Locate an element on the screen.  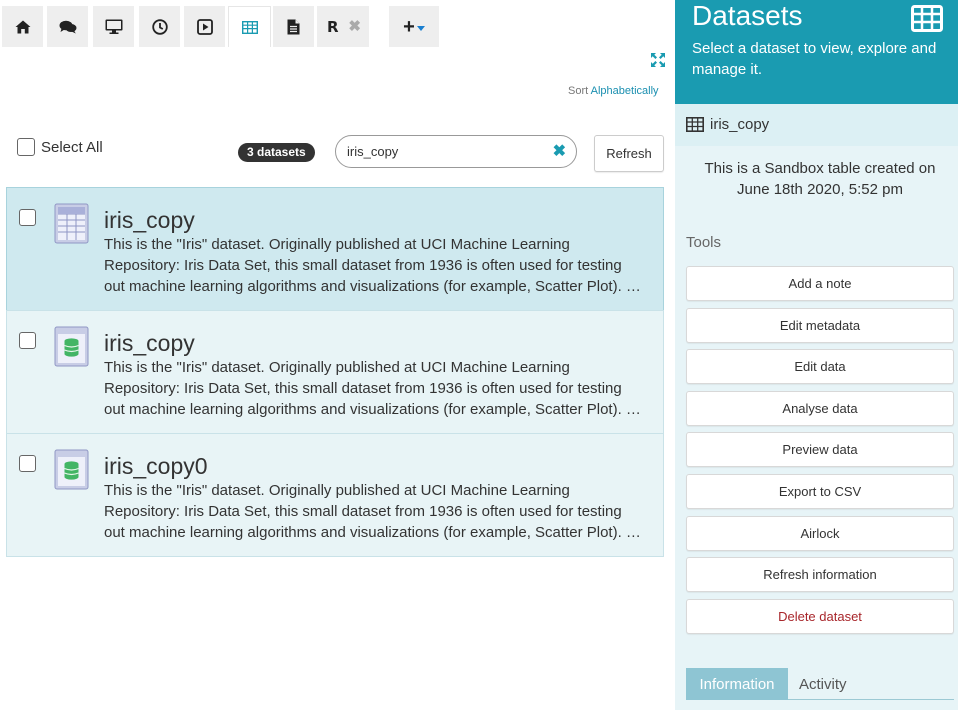
tab-home is located at coordinates (22, 26).